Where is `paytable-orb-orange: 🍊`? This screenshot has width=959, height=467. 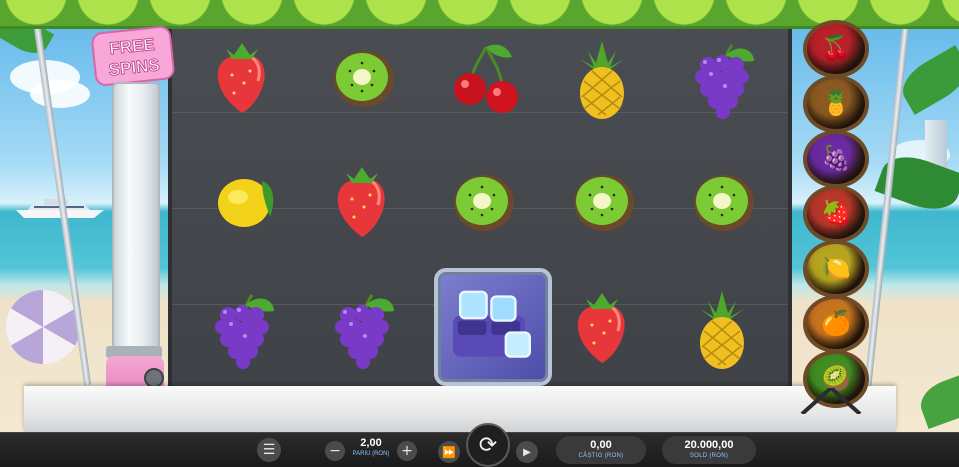 paytable-orb-orange: 🍊 is located at coordinates (836, 324).